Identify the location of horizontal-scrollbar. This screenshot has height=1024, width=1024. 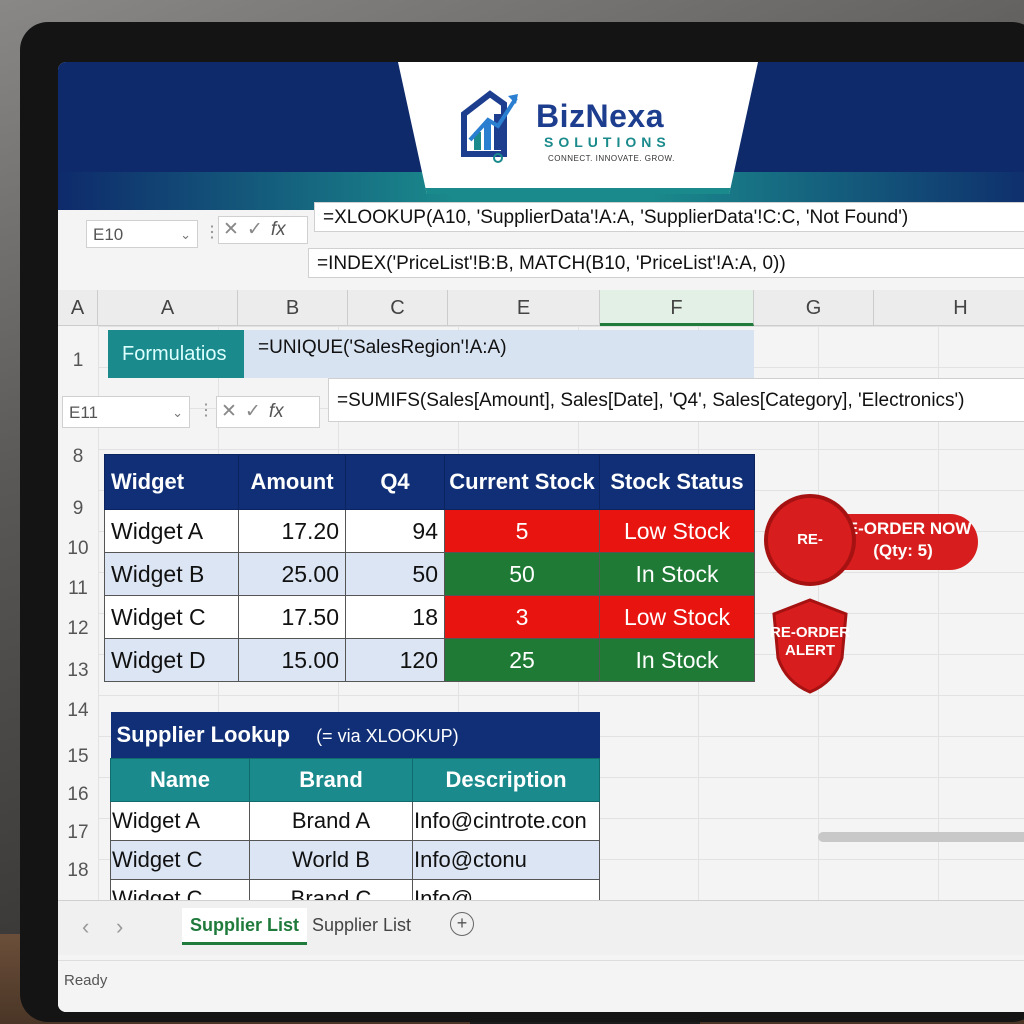
(921, 837).